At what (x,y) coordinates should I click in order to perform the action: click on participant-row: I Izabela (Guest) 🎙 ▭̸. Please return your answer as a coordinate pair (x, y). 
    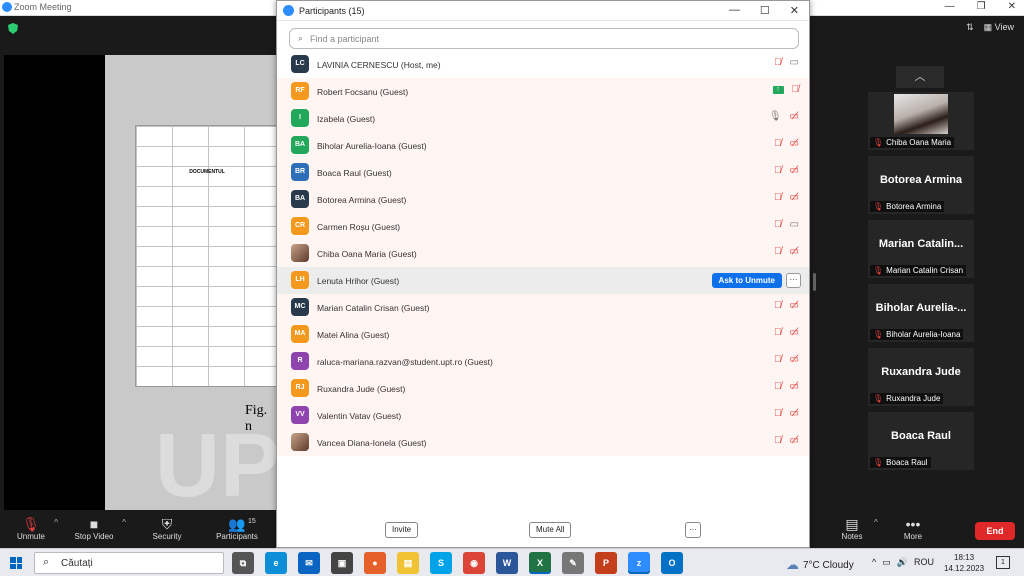
    Looking at the image, I should click on (543, 118).